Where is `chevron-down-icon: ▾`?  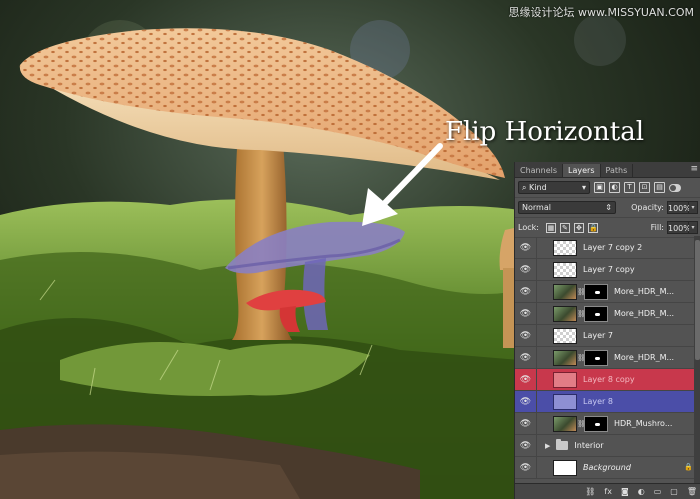 chevron-down-icon: ▾ is located at coordinates (583, 187).